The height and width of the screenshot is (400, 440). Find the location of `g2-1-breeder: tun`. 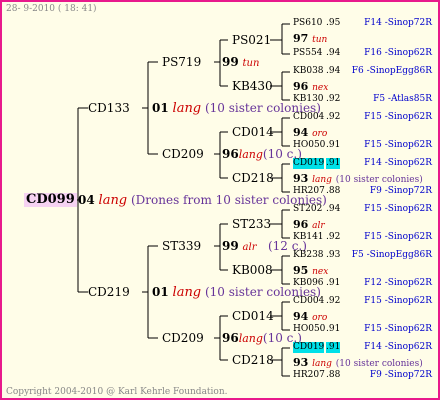

g2-1-breeder: tun is located at coordinates (251, 63).